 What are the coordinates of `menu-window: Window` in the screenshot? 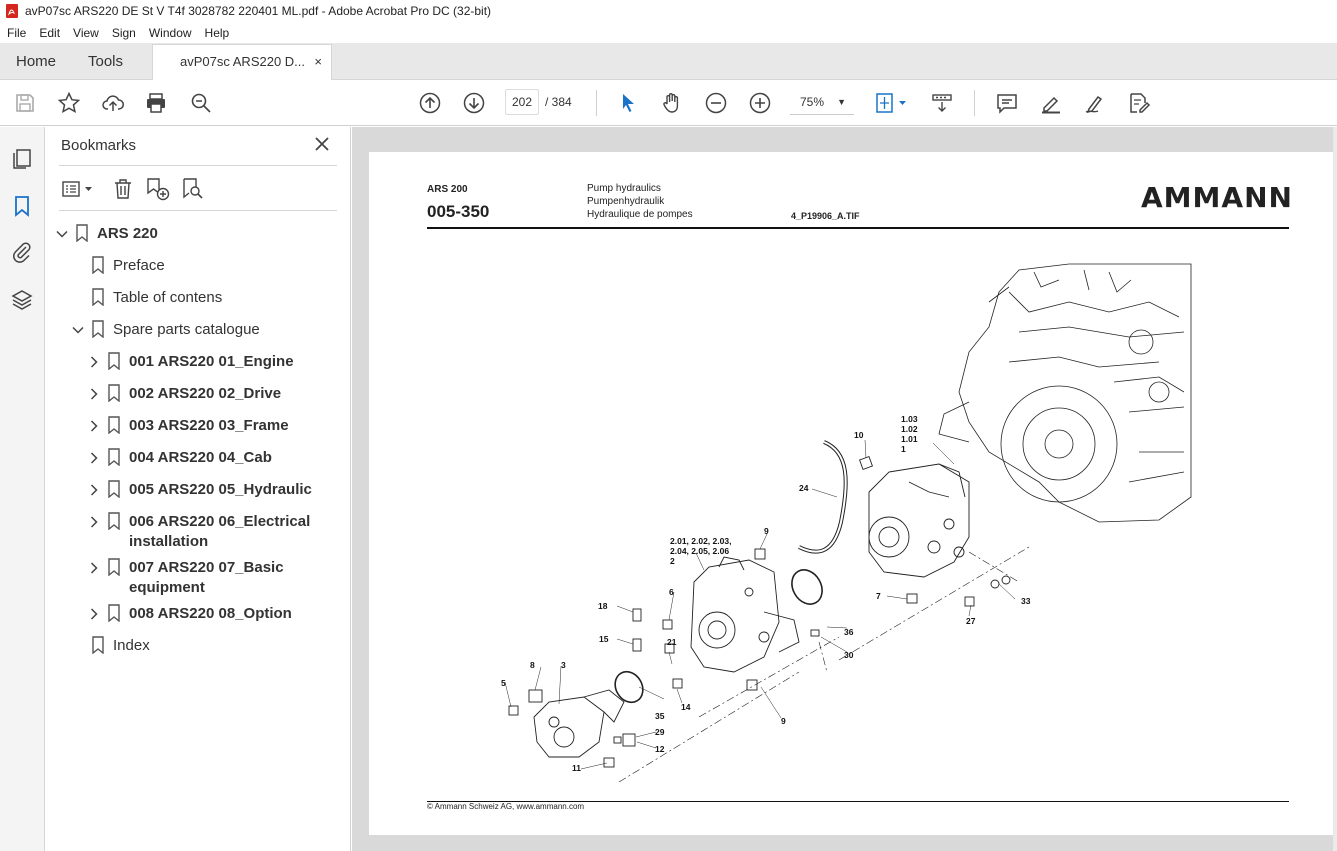 It's located at (170, 33).